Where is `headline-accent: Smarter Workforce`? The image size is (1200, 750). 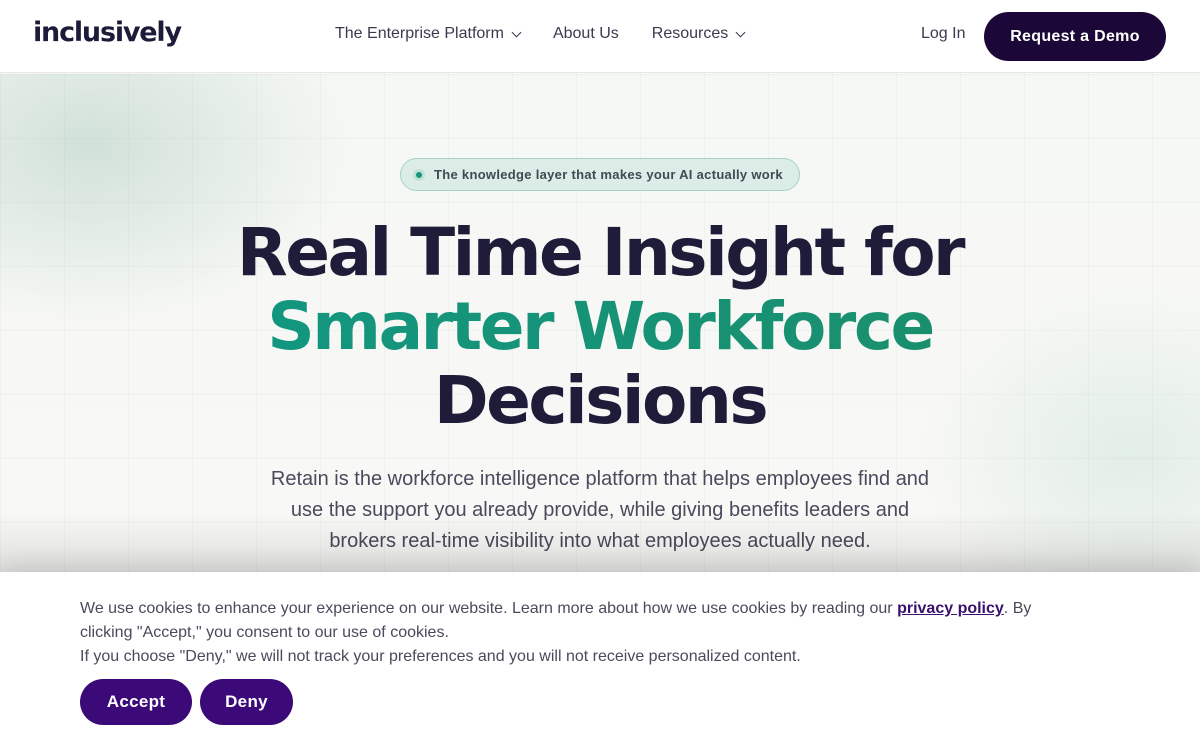 headline-accent: Smarter Workforce is located at coordinates (601, 326).